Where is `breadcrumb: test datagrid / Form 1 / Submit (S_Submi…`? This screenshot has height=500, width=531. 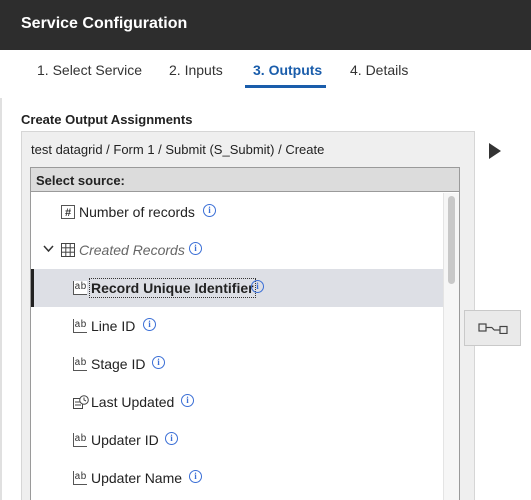 breadcrumb: test datagrid / Form 1 / Submit (S_Submi… is located at coordinates (178, 149).